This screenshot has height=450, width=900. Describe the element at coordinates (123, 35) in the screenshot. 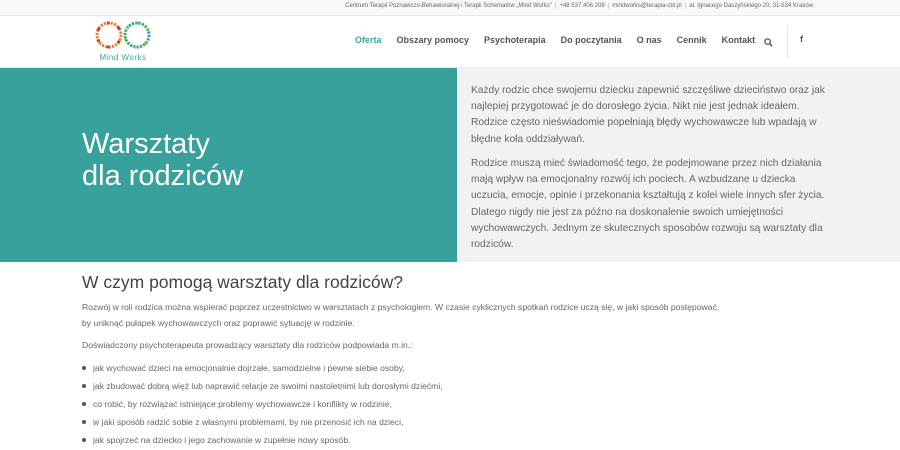

I see `logo-rings-icon` at that location.